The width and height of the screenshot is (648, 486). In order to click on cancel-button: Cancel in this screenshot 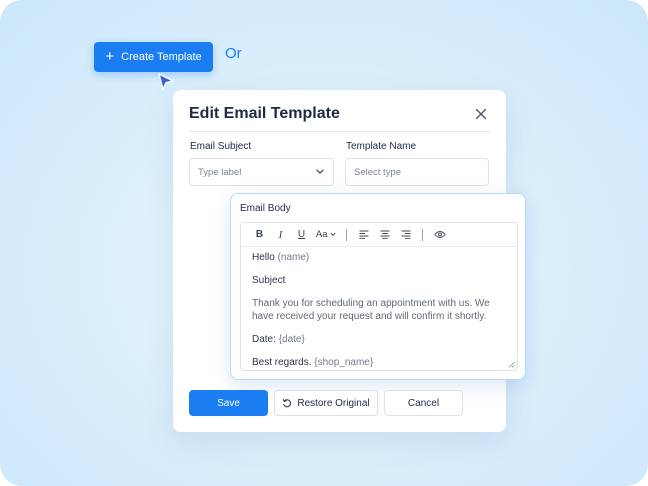, I will do `click(423, 403)`.